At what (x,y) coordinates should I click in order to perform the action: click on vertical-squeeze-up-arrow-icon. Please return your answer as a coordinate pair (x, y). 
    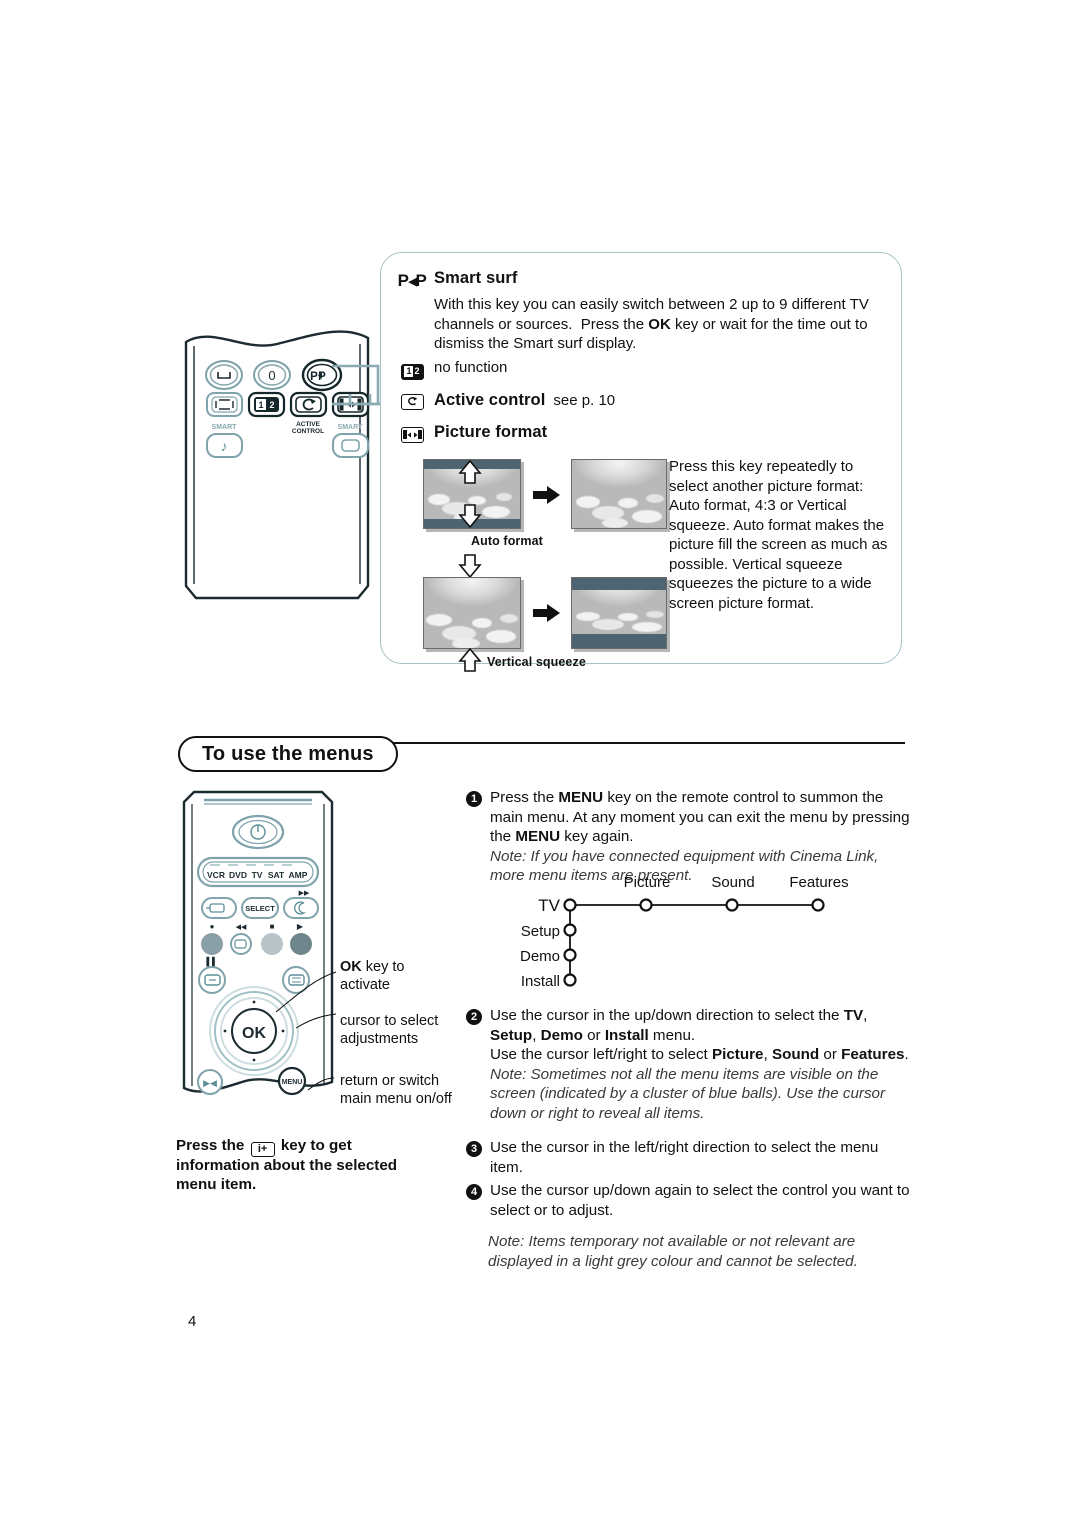
    Looking at the image, I should click on (470, 659).